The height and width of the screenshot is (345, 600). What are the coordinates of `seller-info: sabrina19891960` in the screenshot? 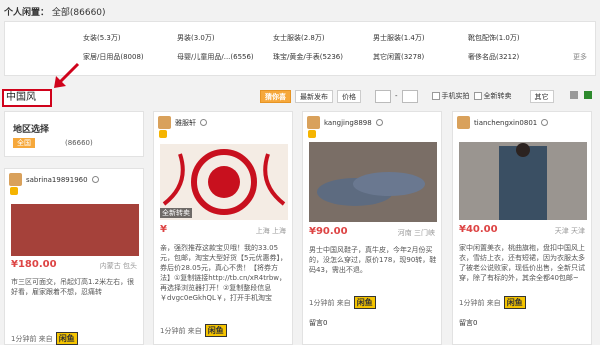 It's located at (54, 179).